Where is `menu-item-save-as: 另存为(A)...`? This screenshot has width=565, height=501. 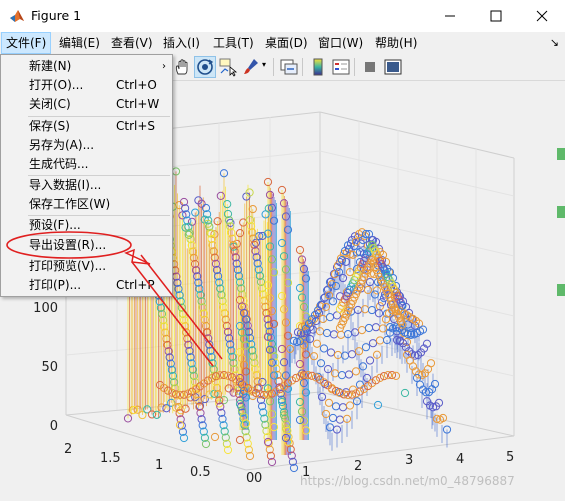
menu-item-save-as: 另存为(A)... is located at coordinates (86, 145).